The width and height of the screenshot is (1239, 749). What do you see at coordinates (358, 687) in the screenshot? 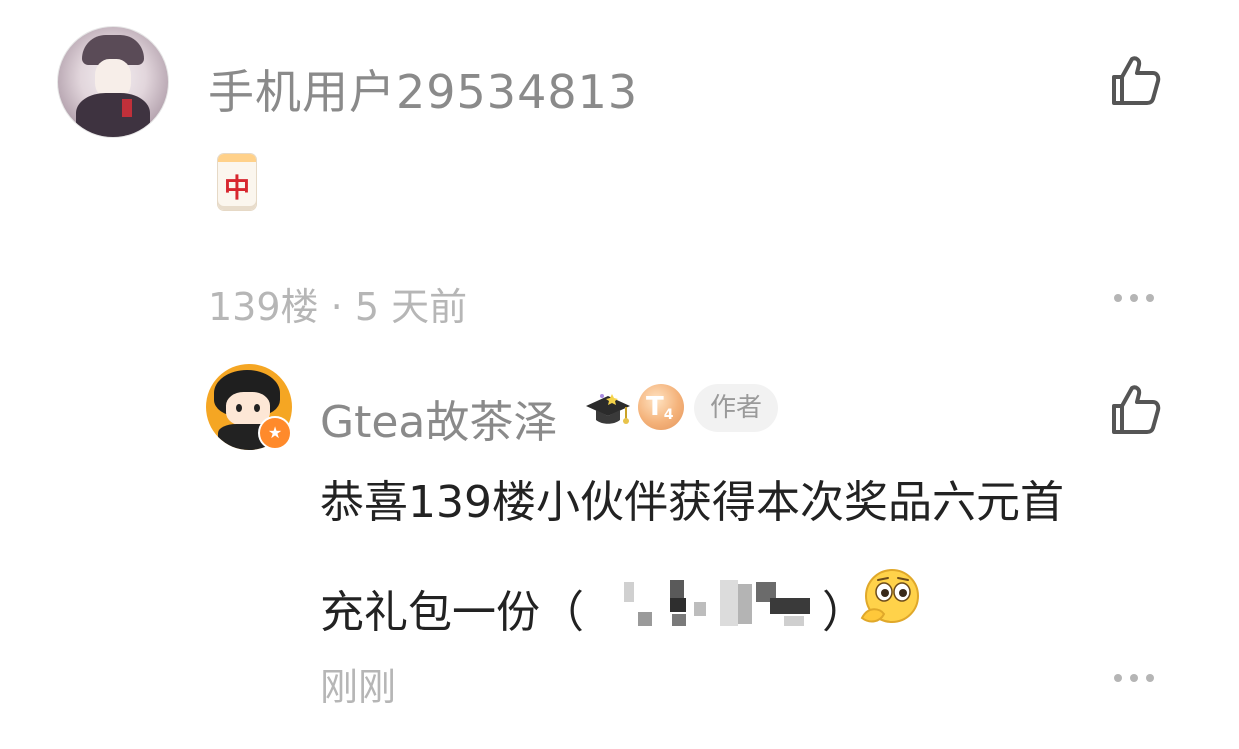
I see `reply-time: 刚刚` at bounding box center [358, 687].